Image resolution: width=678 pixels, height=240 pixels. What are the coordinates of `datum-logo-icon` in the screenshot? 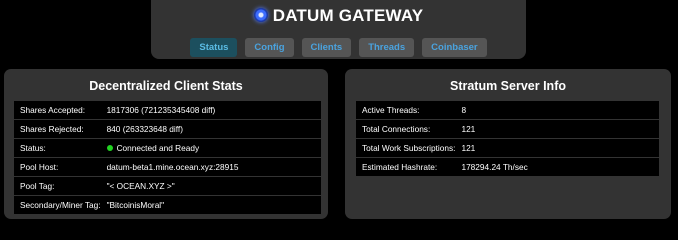 It's located at (260, 15).